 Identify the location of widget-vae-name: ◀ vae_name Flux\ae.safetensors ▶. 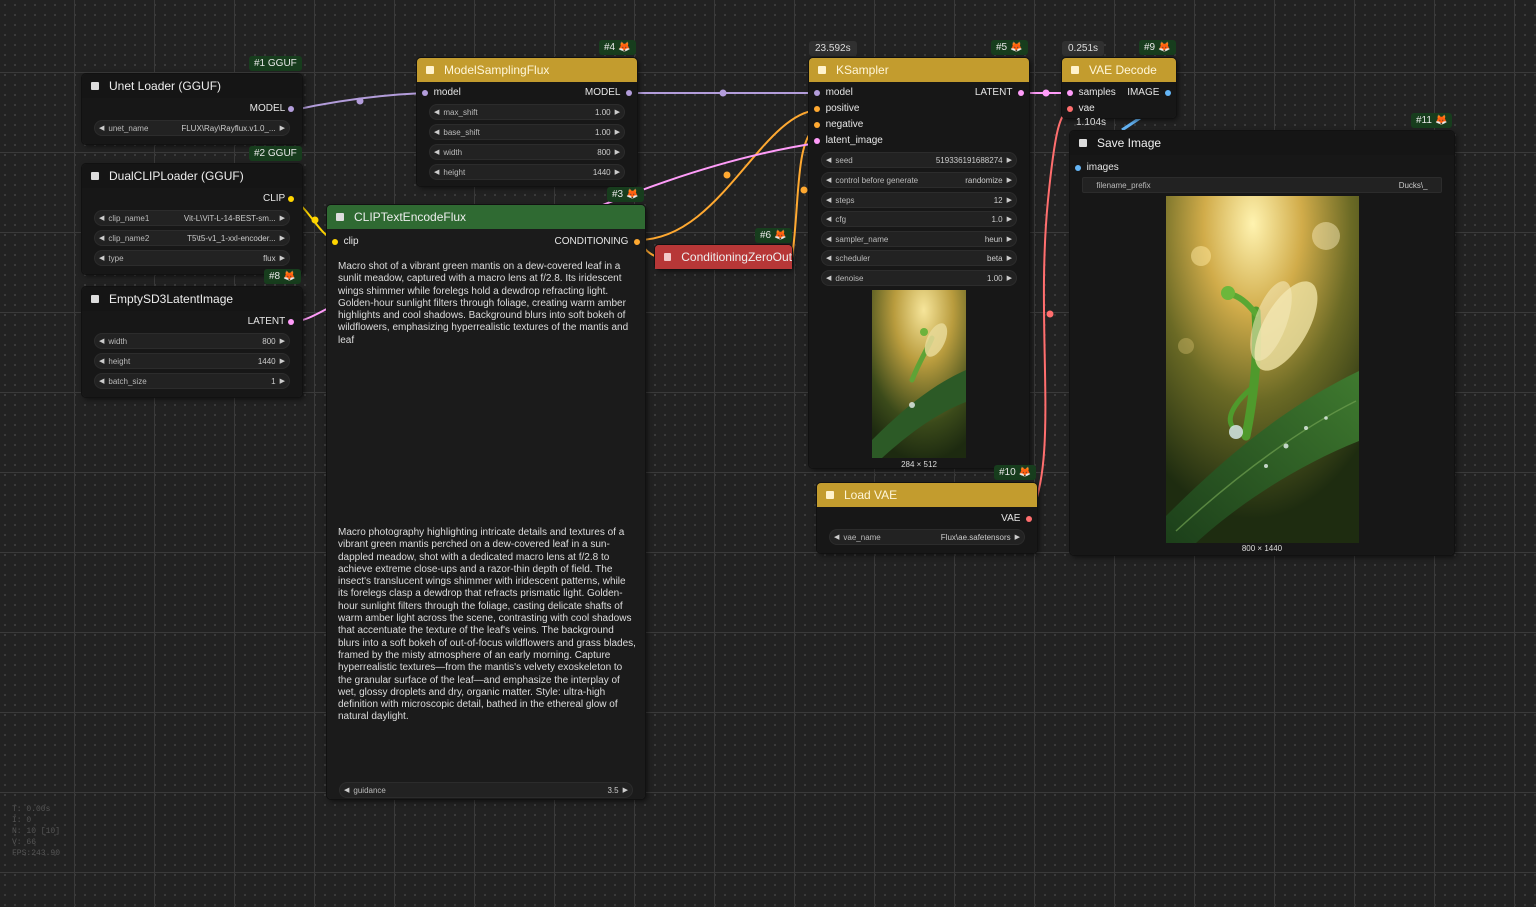
(927, 537).